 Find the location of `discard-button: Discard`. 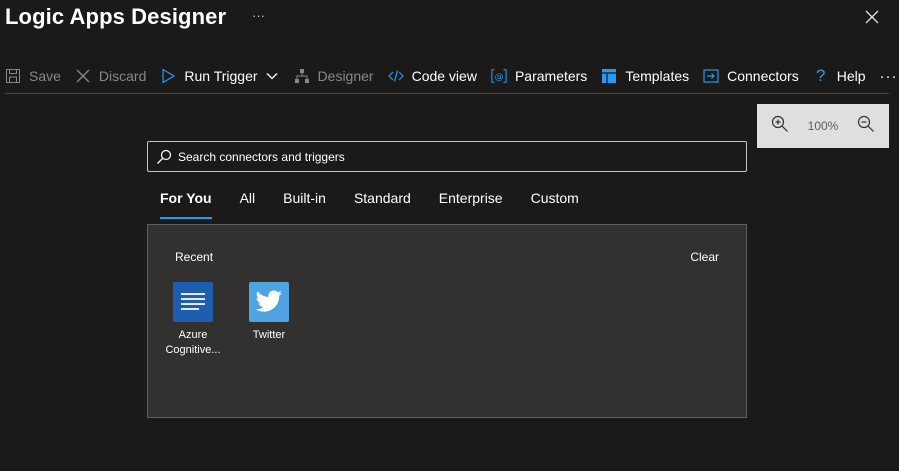

discard-button: Discard is located at coordinates (110, 76).